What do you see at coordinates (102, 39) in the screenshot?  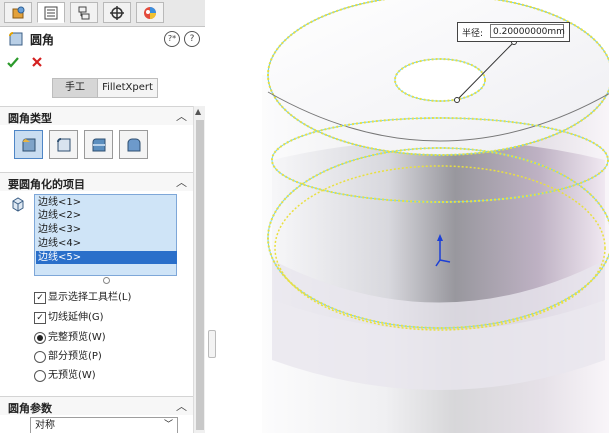 I see `feature-title-row: 圆角 ?* ?` at bounding box center [102, 39].